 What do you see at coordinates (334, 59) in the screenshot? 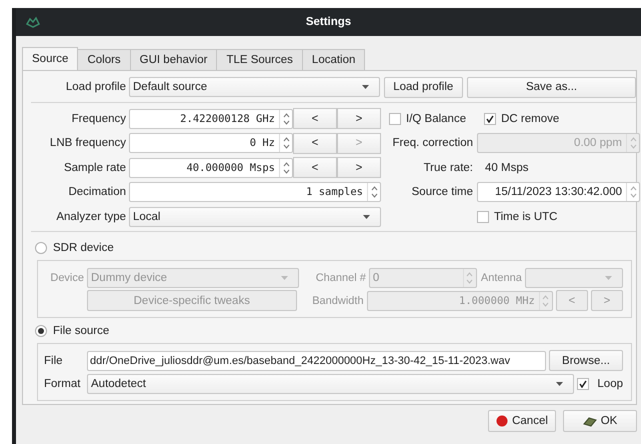
I see `tab: Location` at bounding box center [334, 59].